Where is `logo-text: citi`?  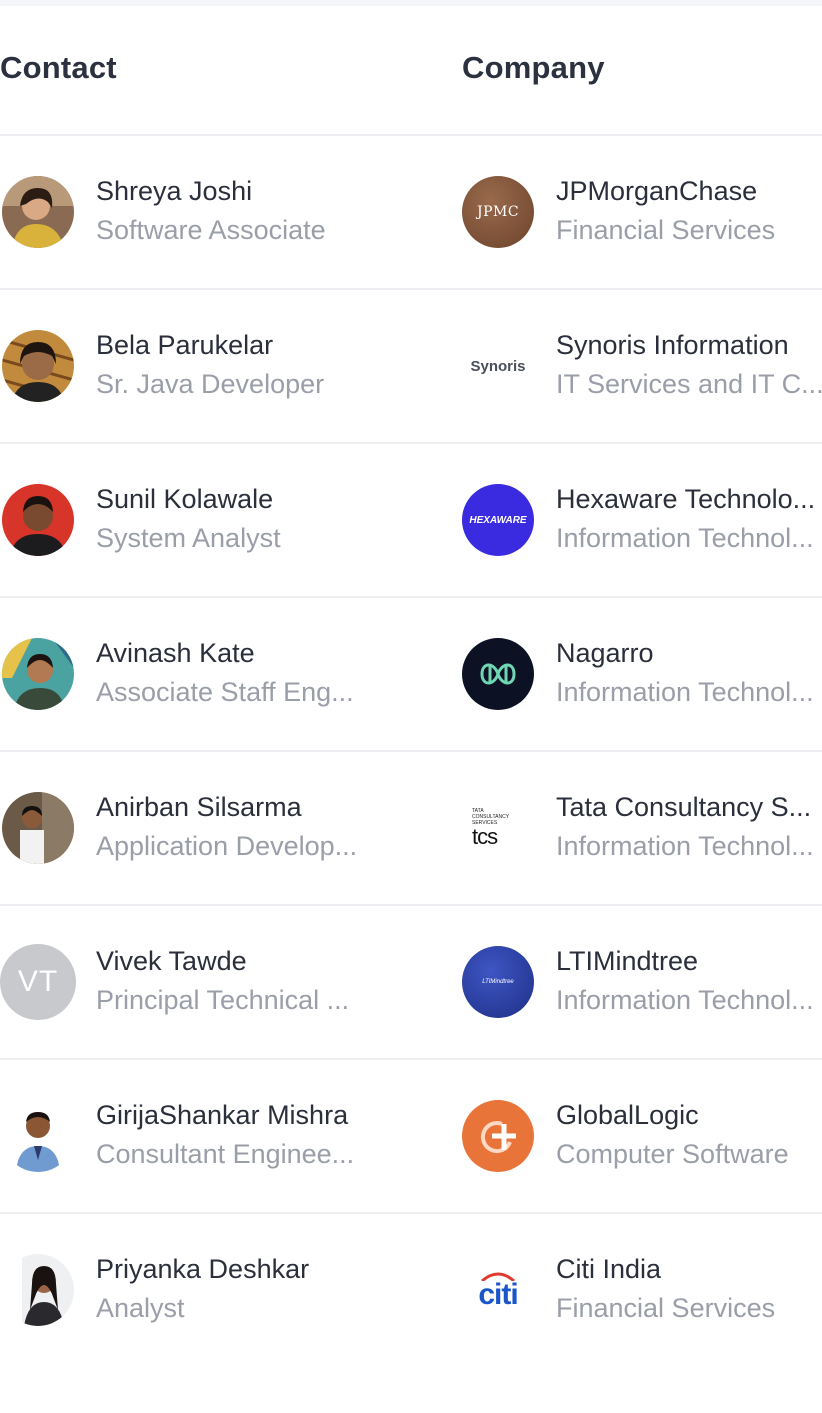 logo-text: citi is located at coordinates (498, 1294).